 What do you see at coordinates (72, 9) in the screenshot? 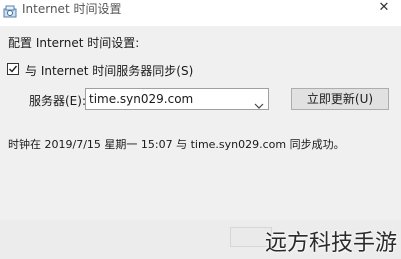
I see `window-title: Internet 时间设置` at bounding box center [72, 9].